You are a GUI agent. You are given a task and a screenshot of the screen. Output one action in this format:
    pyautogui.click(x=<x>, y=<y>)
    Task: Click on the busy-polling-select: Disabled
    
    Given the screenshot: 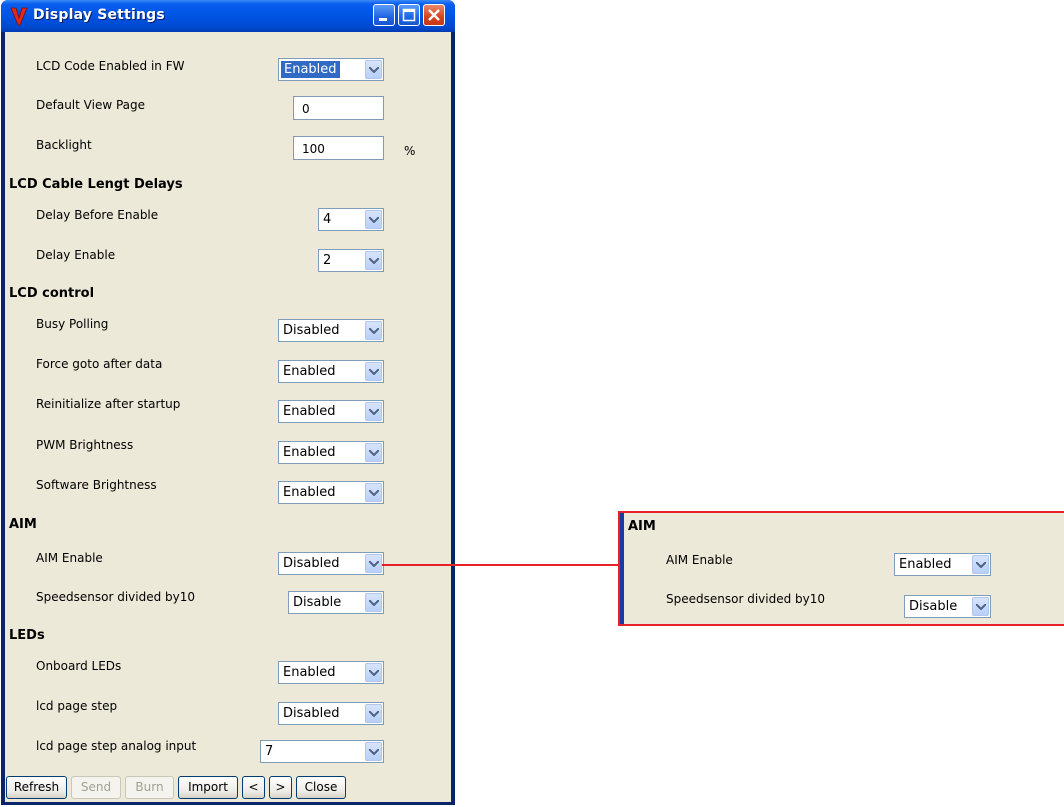 What is the action you would take?
    pyautogui.click(x=331, y=330)
    